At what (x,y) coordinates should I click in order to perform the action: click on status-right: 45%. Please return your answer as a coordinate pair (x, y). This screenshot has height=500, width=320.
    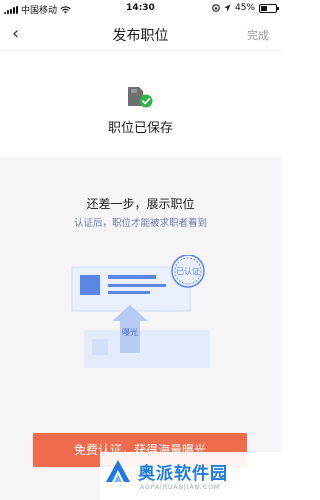
    Looking at the image, I should click on (245, 8).